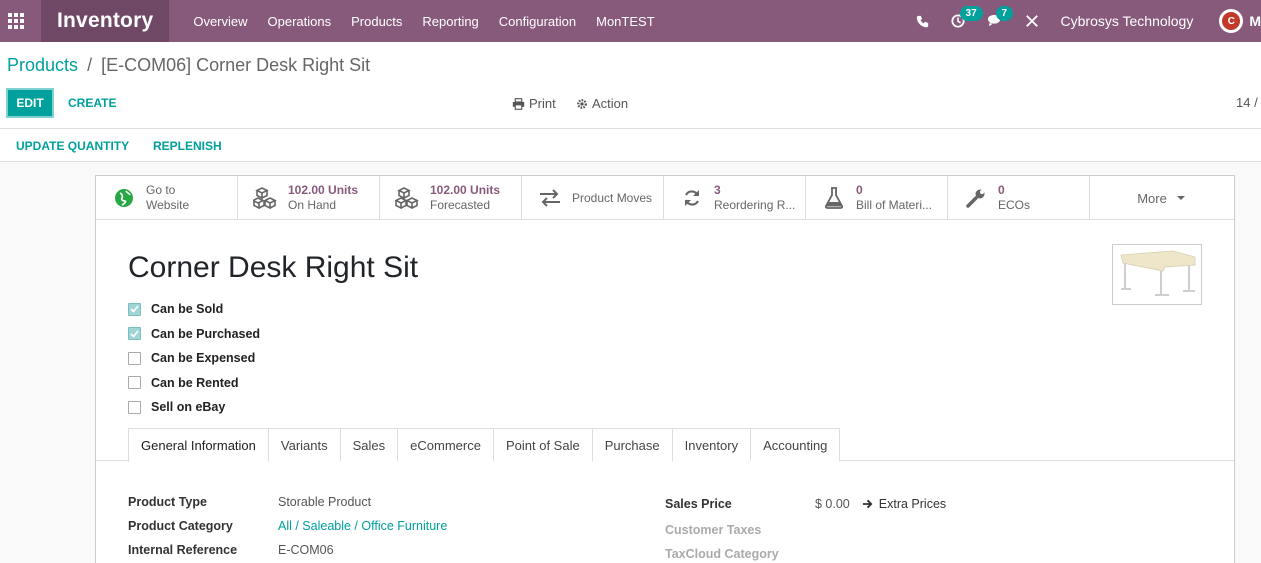 This screenshot has width=1261, height=563. Describe the element at coordinates (168, 205) in the screenshot. I see `smart-button-website-line2: Website` at that location.